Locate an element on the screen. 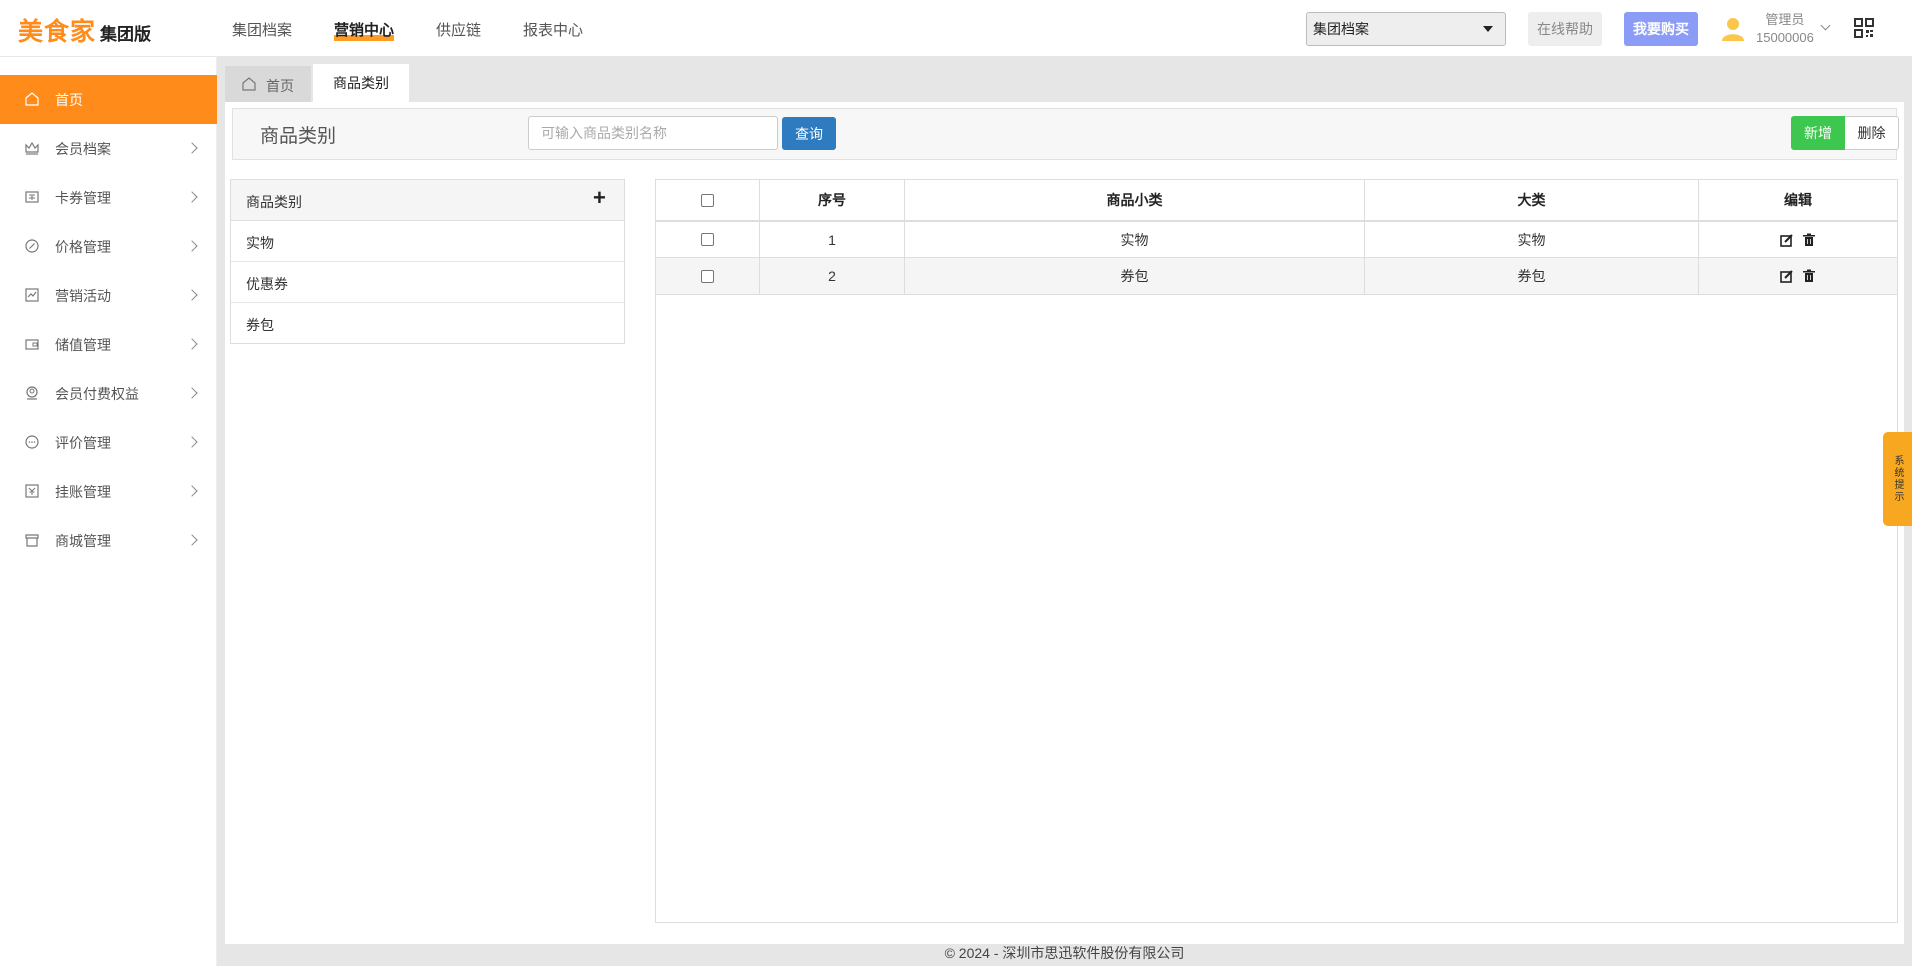  sidebar-item-label: 会员档案 is located at coordinates (83, 149).